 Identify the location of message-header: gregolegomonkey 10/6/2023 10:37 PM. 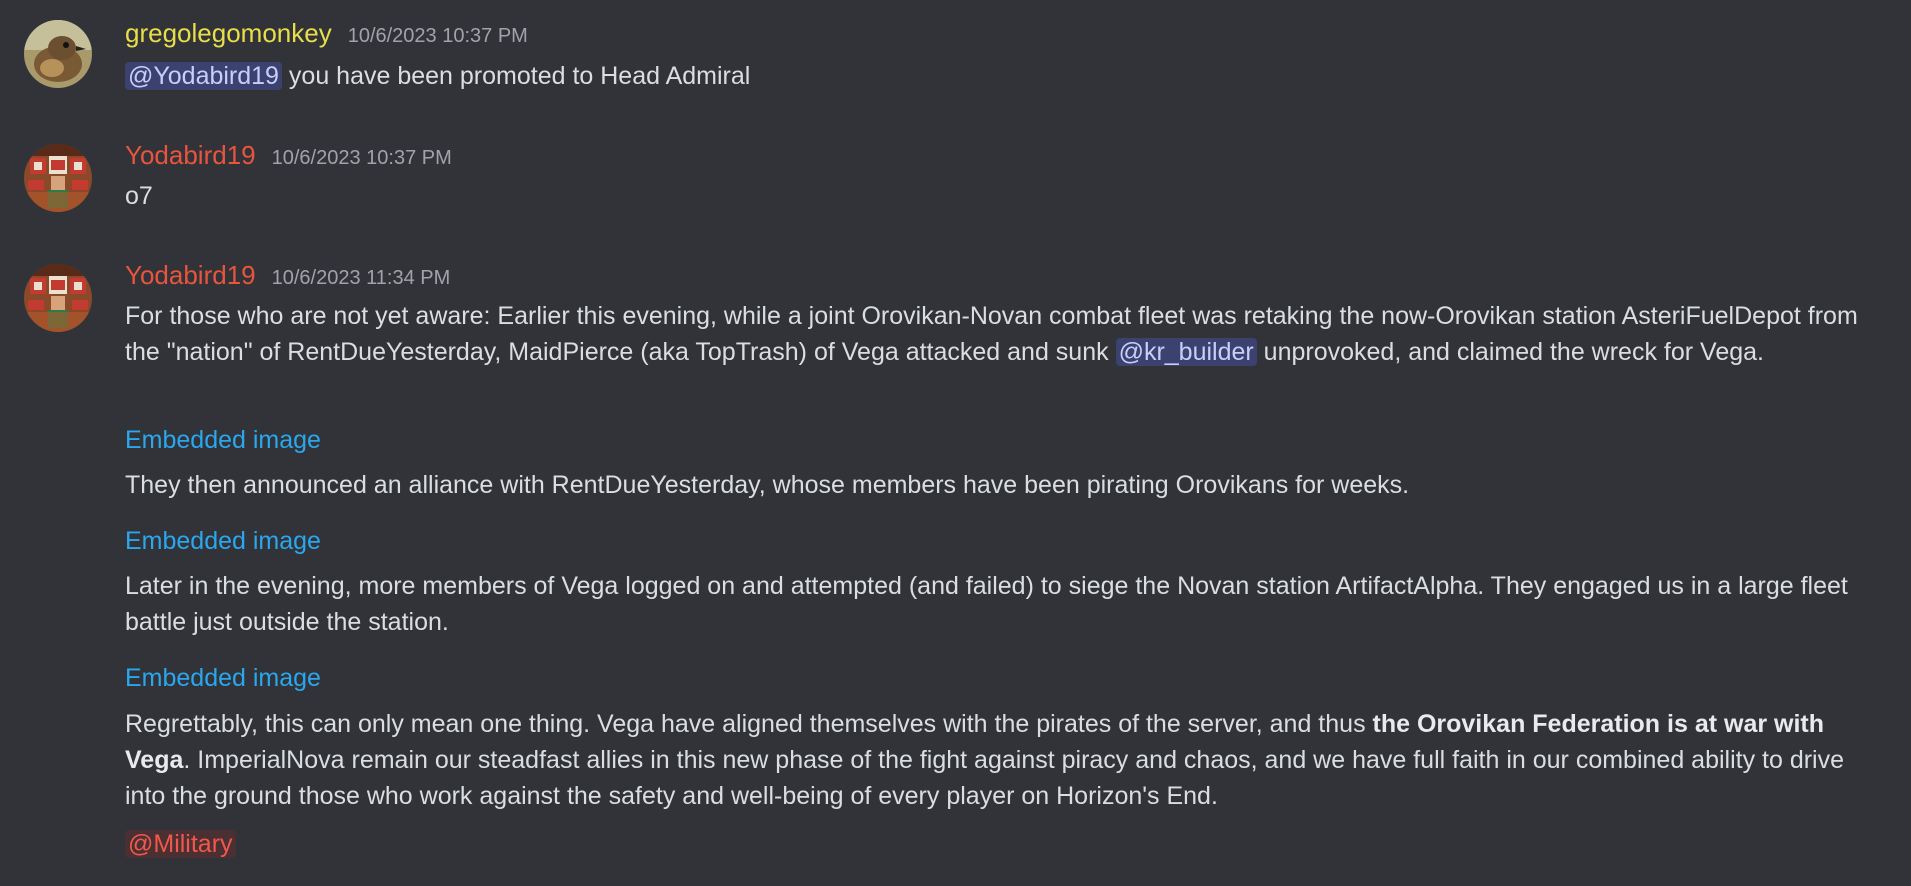
(326, 35).